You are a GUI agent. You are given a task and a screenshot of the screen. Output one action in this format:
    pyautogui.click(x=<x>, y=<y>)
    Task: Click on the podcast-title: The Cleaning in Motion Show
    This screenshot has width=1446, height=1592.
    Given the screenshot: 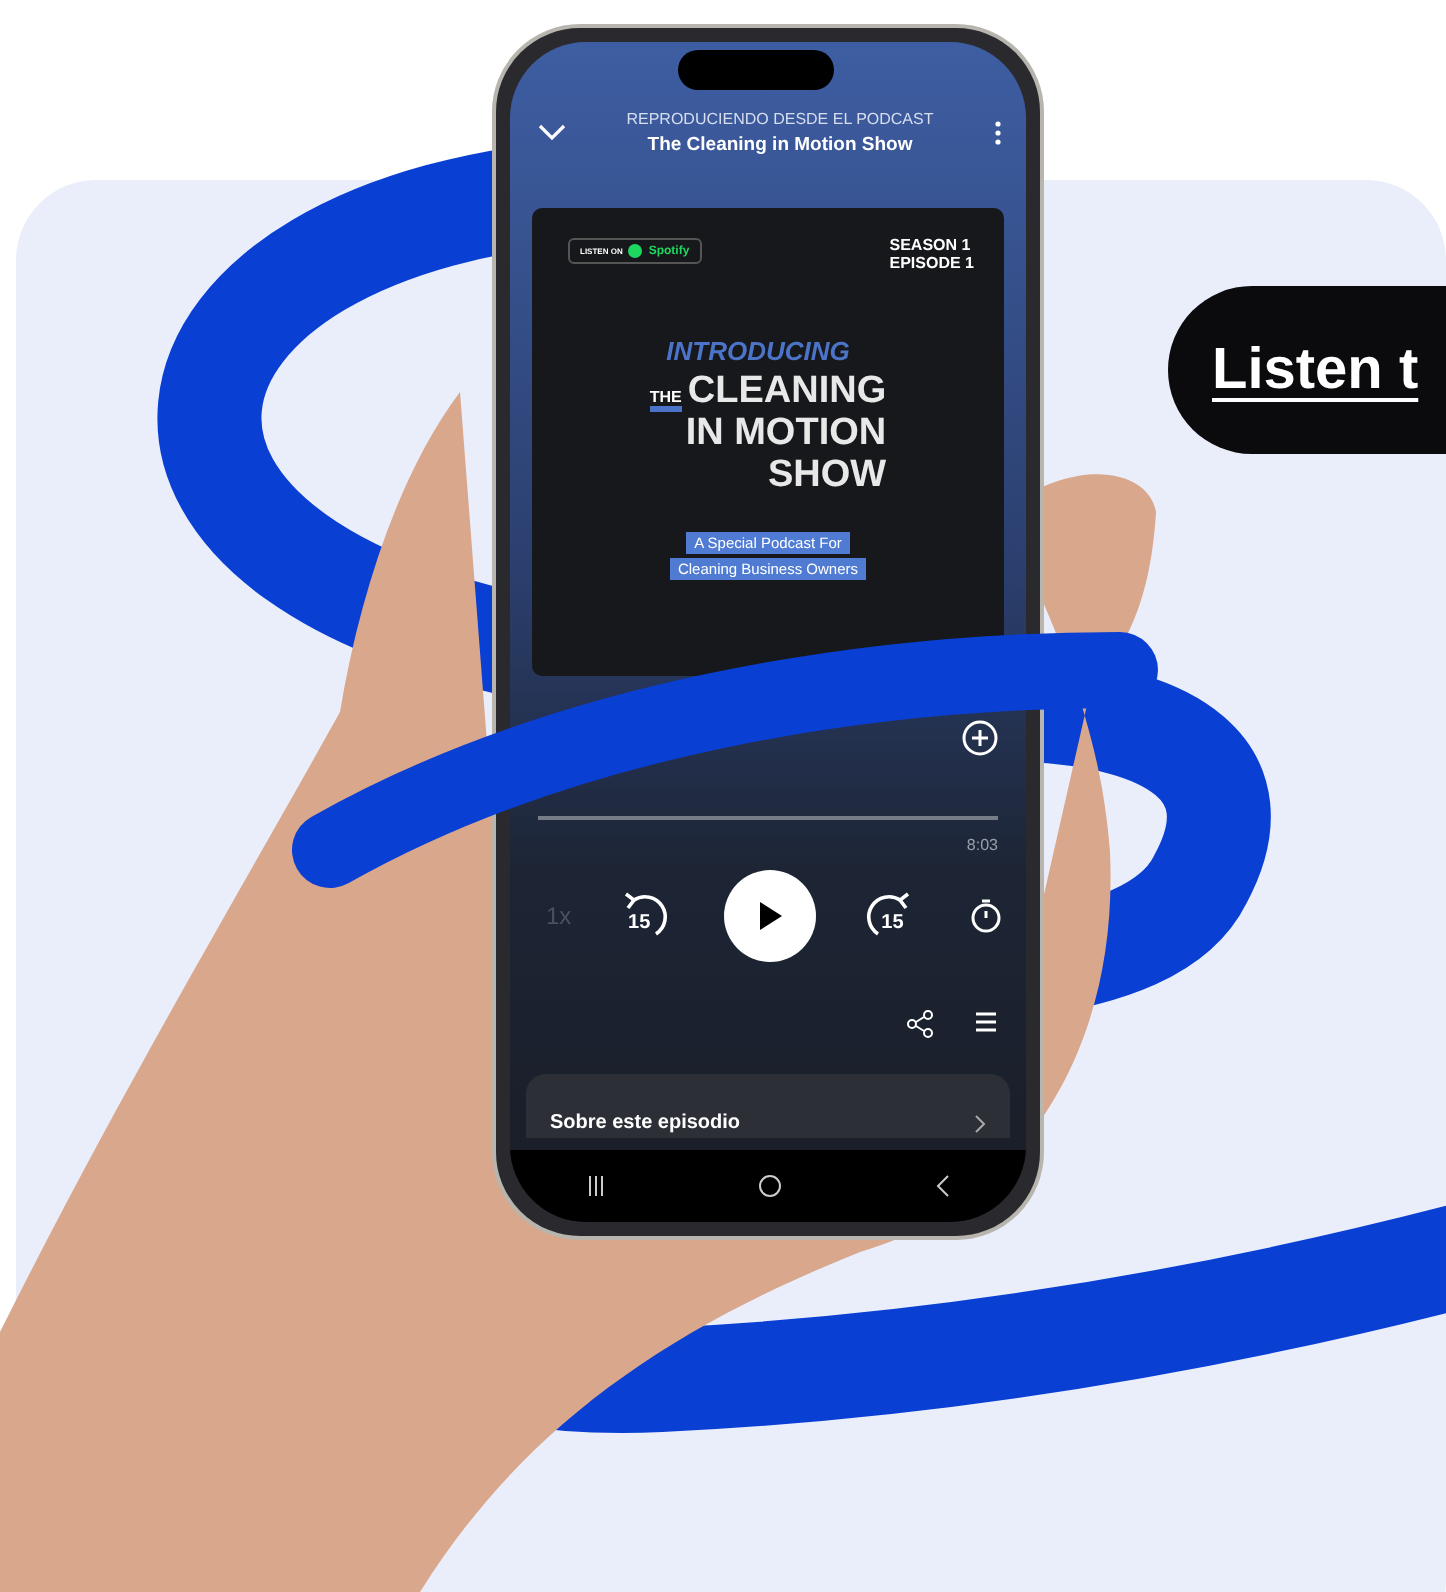 What is the action you would take?
    pyautogui.click(x=780, y=145)
    